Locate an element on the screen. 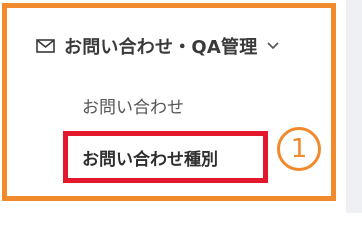  chevron-down-icon is located at coordinates (273, 46).